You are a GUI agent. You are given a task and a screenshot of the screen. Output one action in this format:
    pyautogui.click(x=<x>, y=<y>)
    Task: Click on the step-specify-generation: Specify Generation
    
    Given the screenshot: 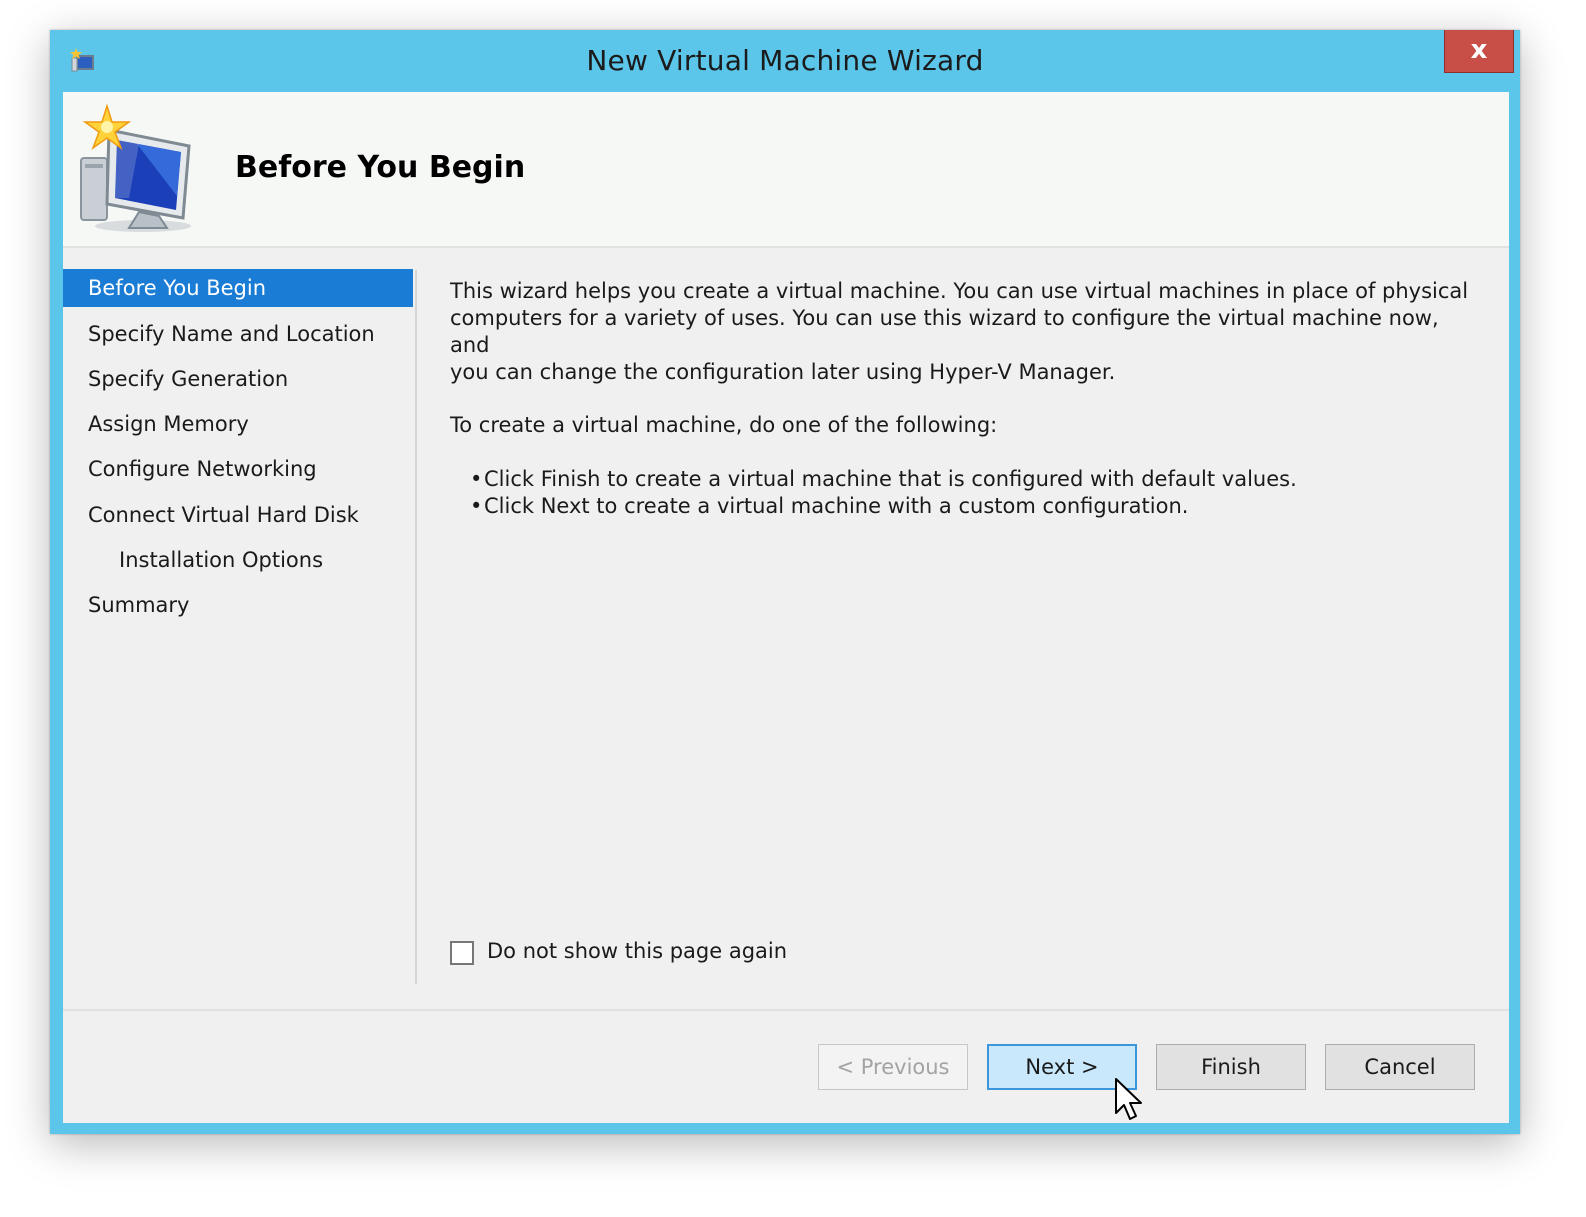 What is the action you would take?
    pyautogui.click(x=238, y=379)
    